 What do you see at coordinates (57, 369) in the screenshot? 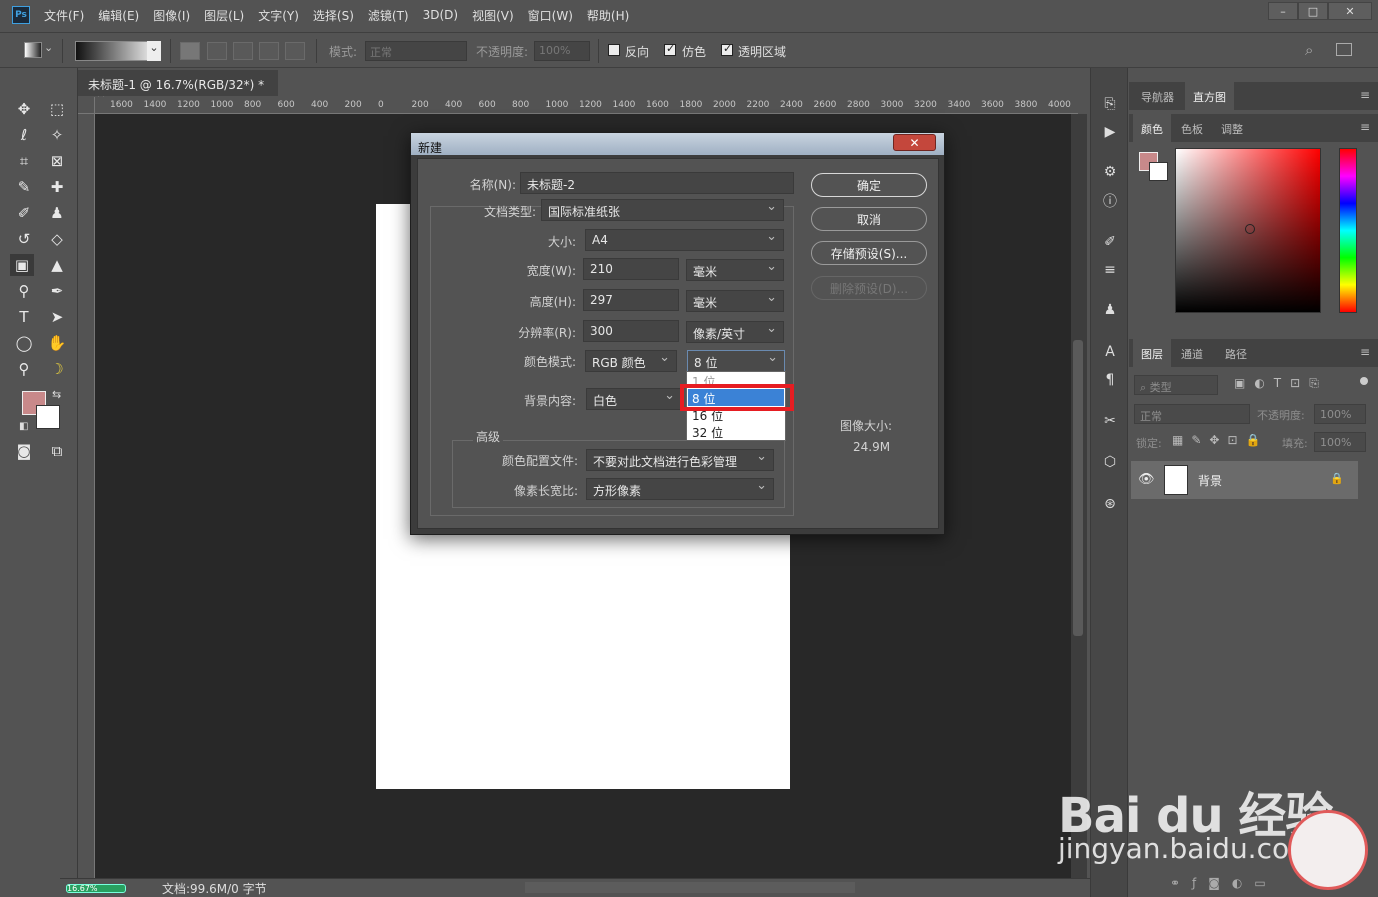
I see `banana-icon: ☽` at bounding box center [57, 369].